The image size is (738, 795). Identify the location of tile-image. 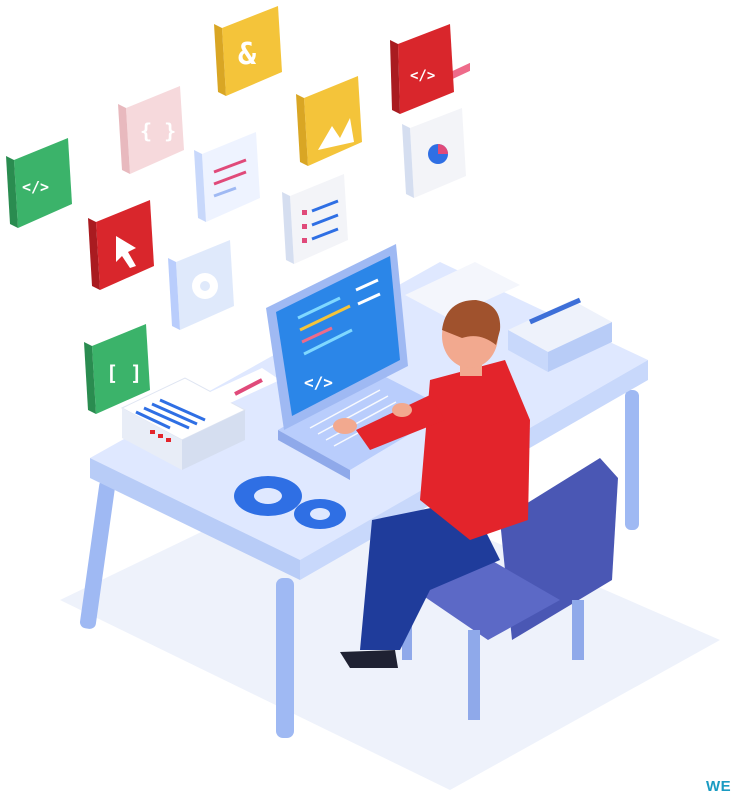
(329, 121).